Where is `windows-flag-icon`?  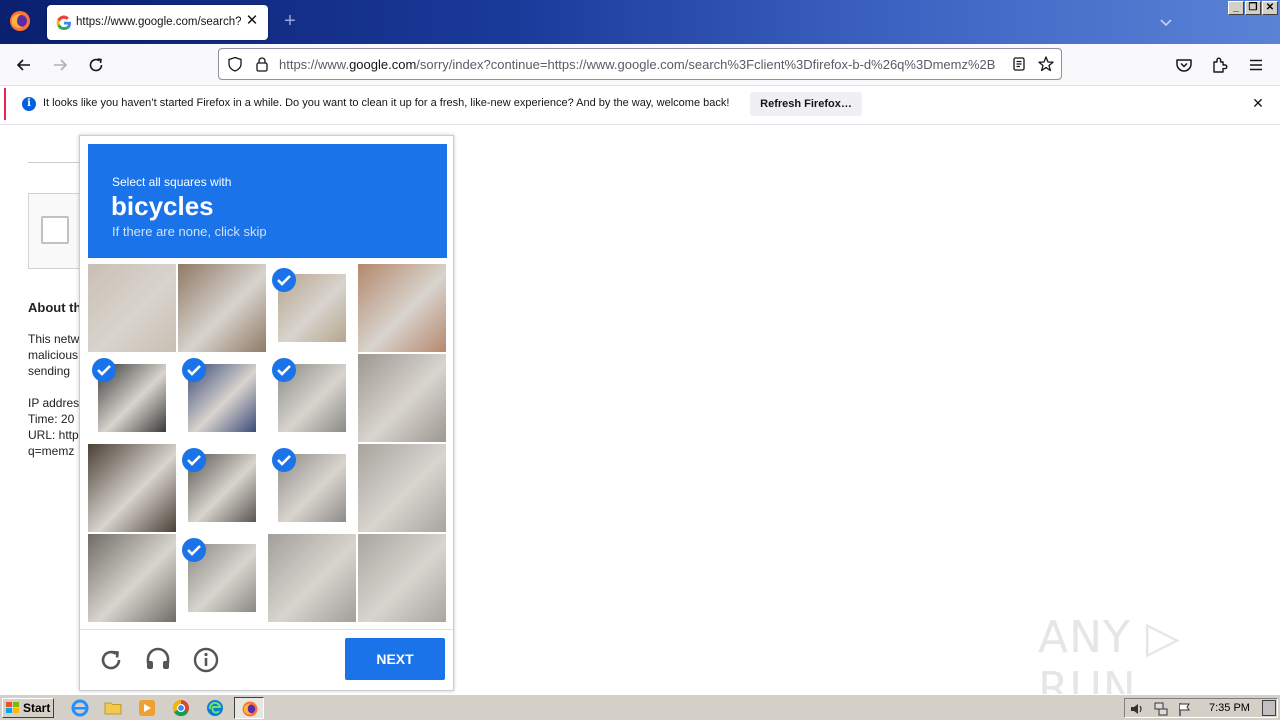 windows-flag-icon is located at coordinates (12, 707).